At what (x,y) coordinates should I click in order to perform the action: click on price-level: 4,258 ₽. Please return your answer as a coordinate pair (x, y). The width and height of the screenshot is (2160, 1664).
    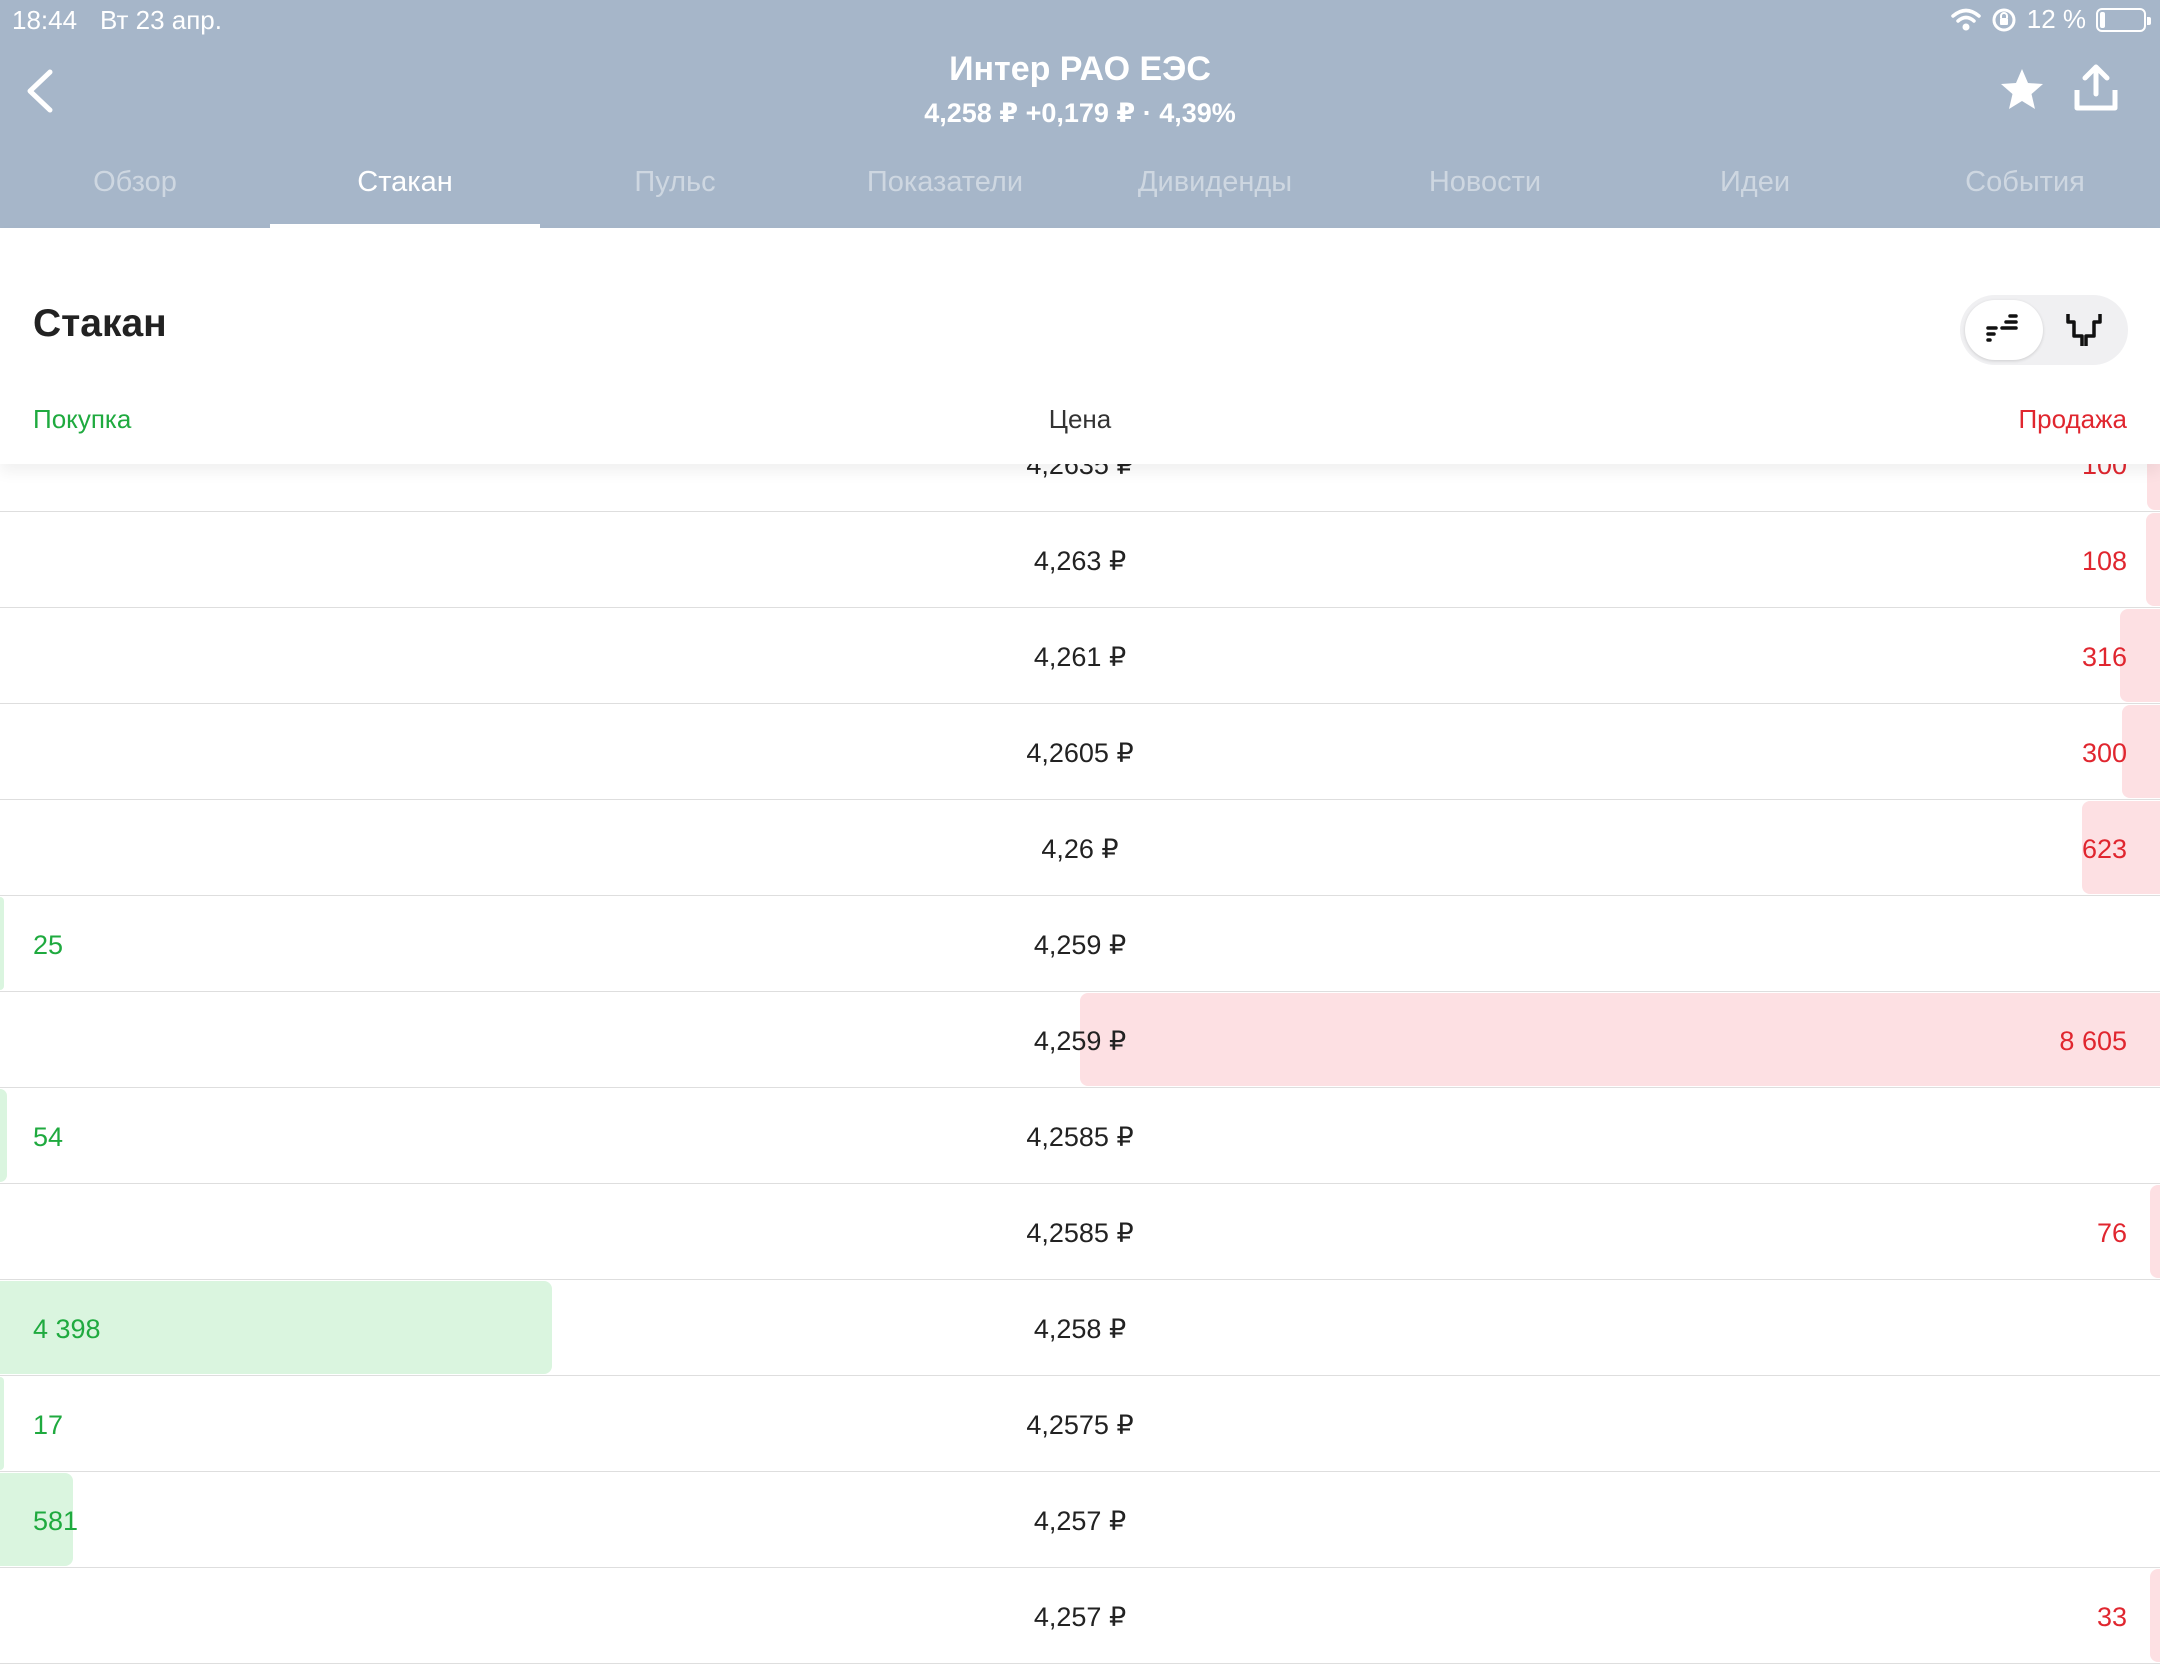
    Looking at the image, I should click on (1080, 1329).